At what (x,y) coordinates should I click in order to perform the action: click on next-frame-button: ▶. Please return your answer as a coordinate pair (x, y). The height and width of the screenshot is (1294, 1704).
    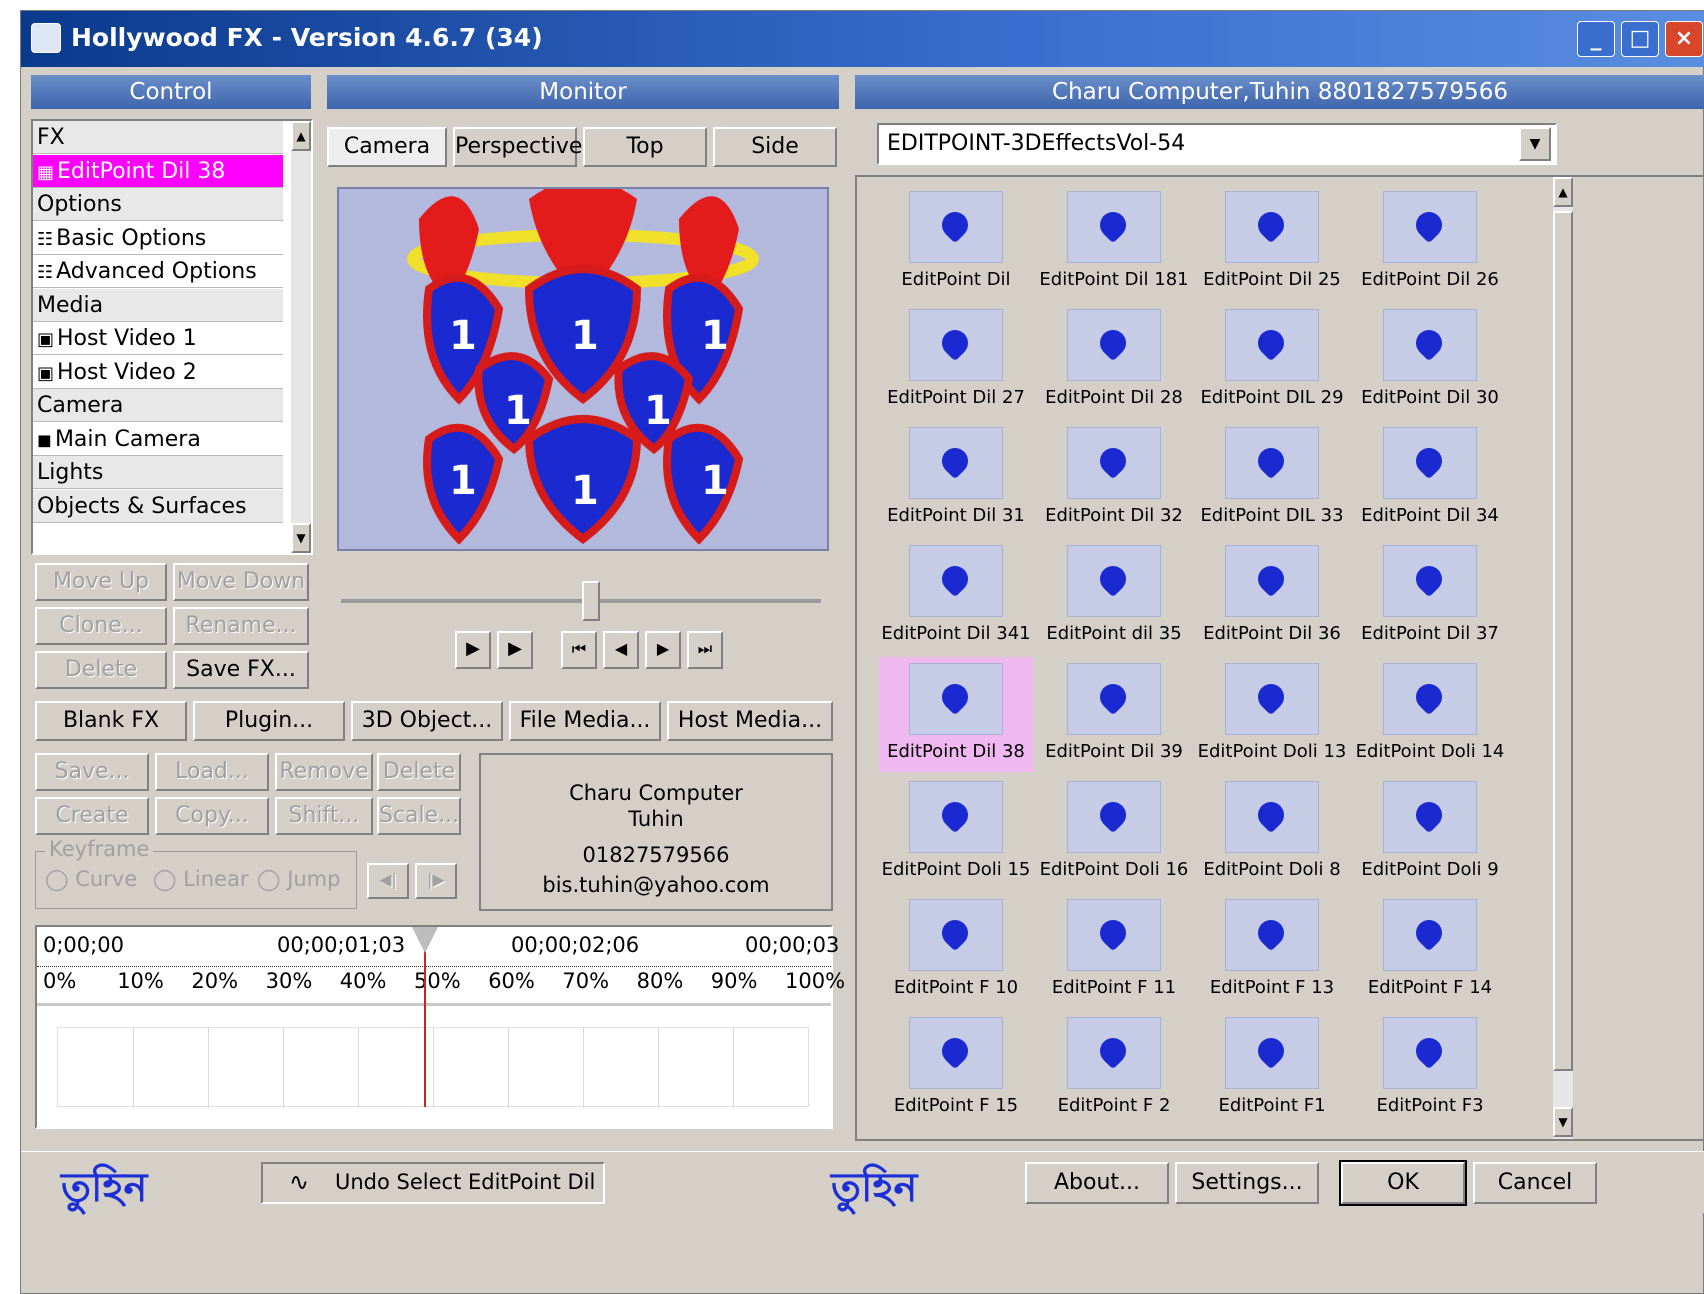
    Looking at the image, I should click on (663, 650).